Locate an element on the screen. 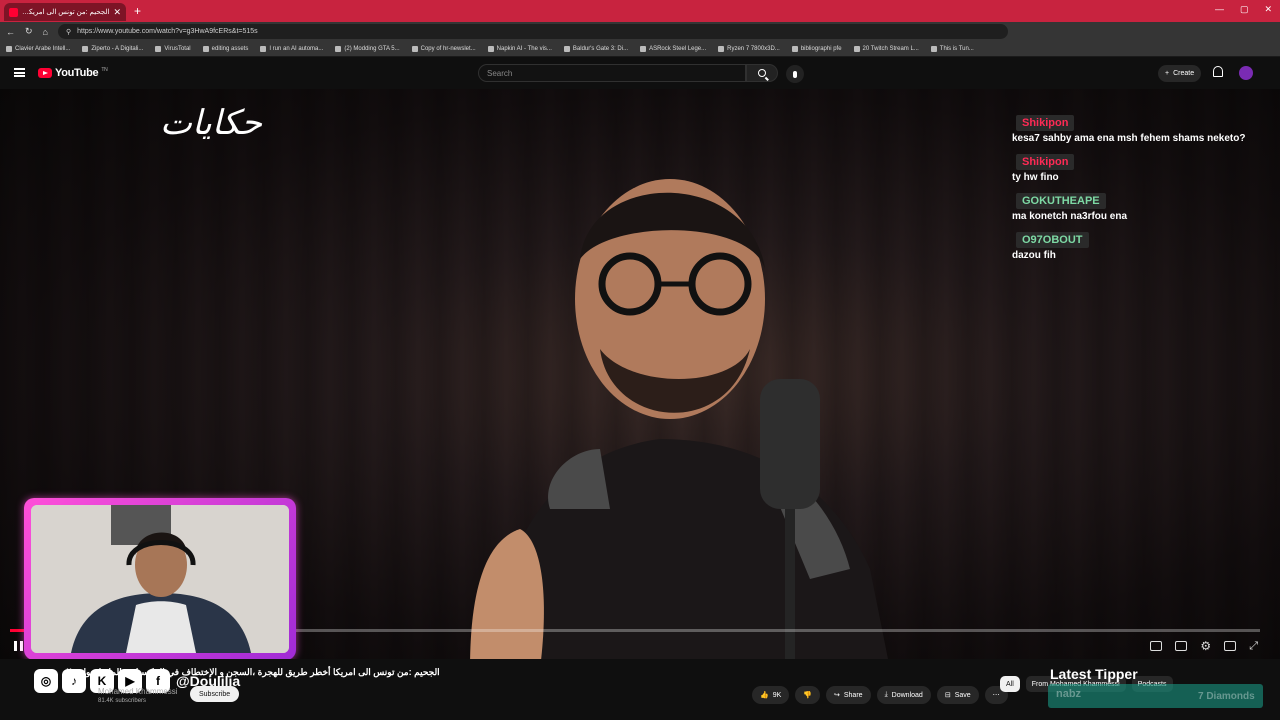  search-button is located at coordinates (762, 73).